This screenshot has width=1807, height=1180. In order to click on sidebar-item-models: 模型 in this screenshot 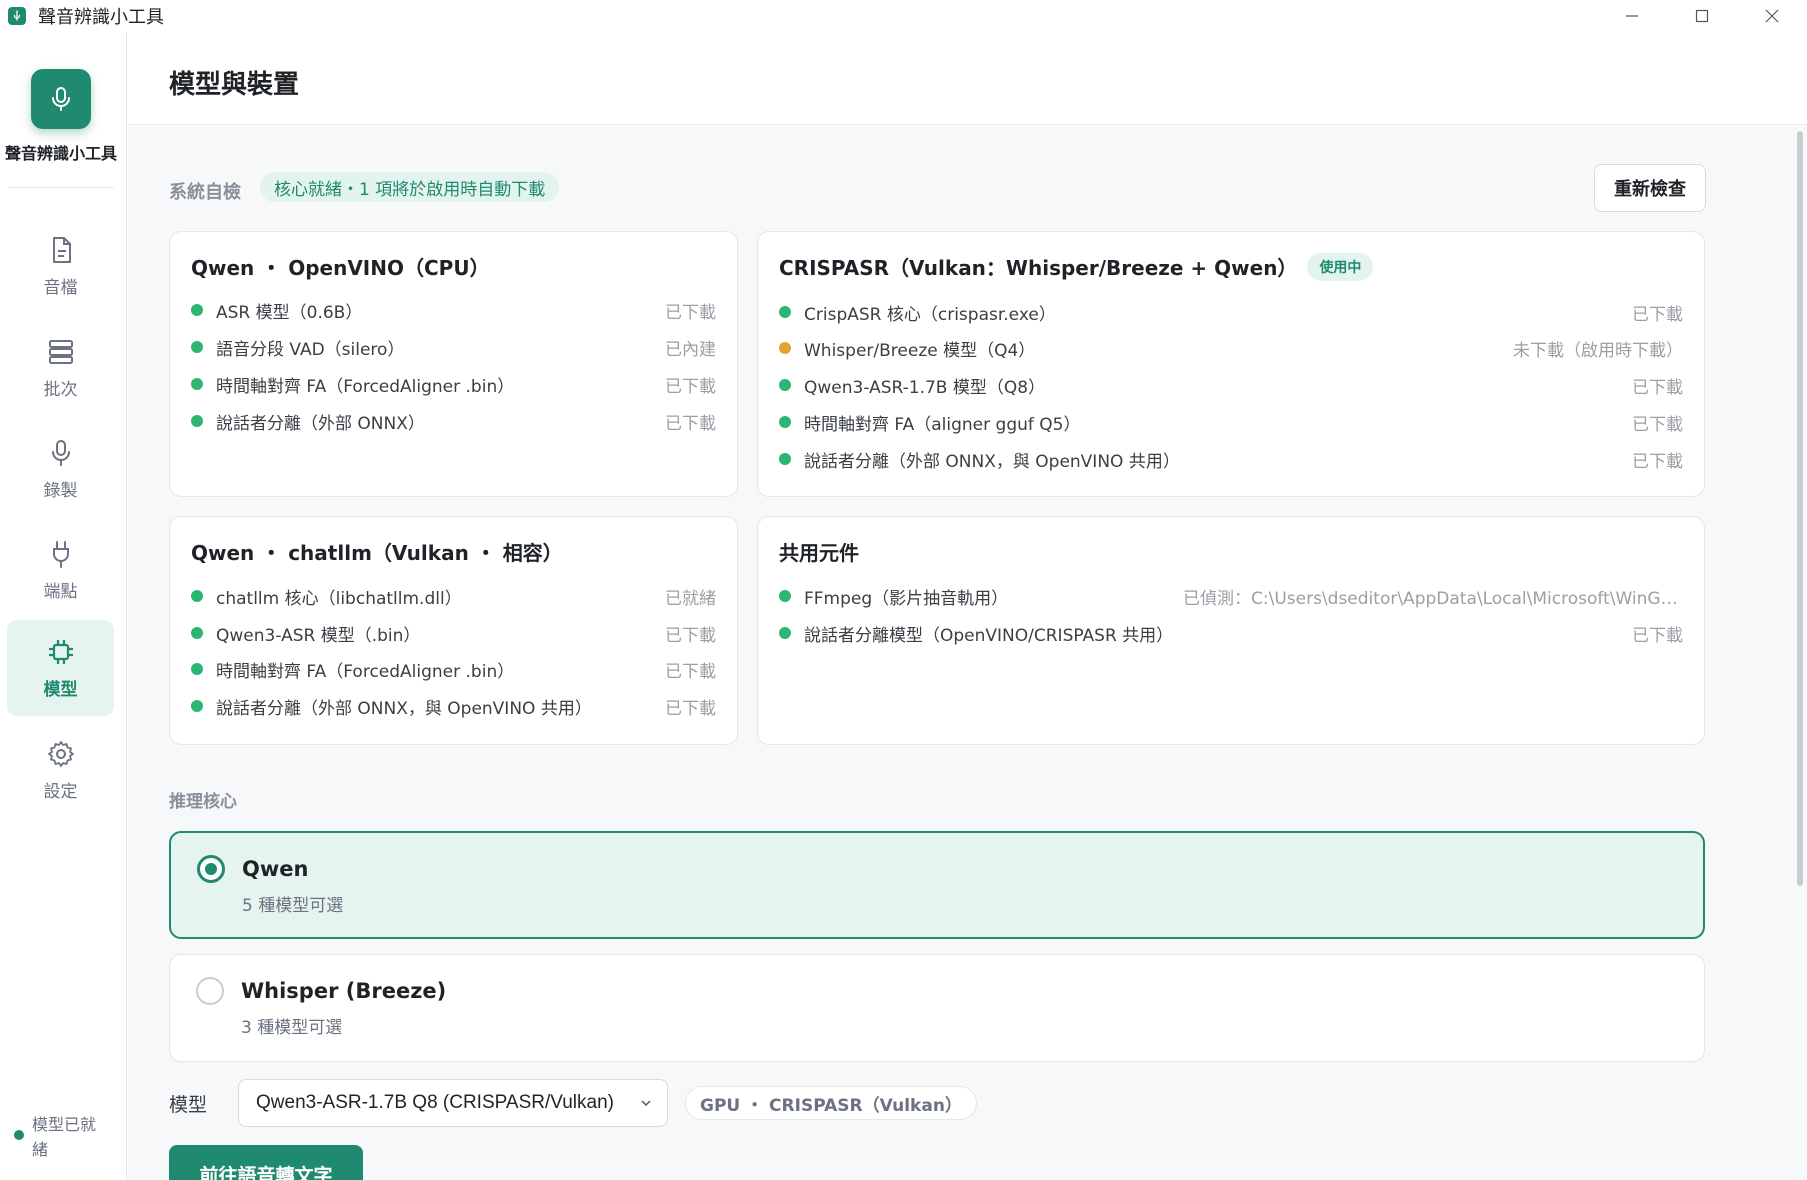, I will do `click(60, 668)`.